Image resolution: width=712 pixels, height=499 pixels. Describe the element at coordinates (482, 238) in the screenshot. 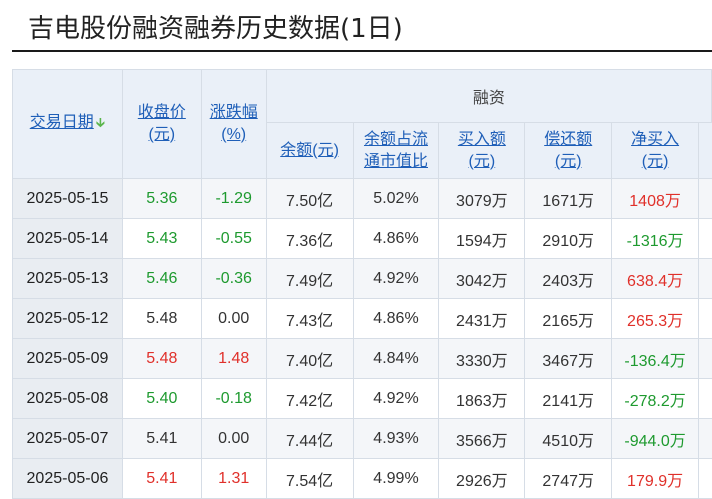

I see `cell-buy: 1594万` at that location.